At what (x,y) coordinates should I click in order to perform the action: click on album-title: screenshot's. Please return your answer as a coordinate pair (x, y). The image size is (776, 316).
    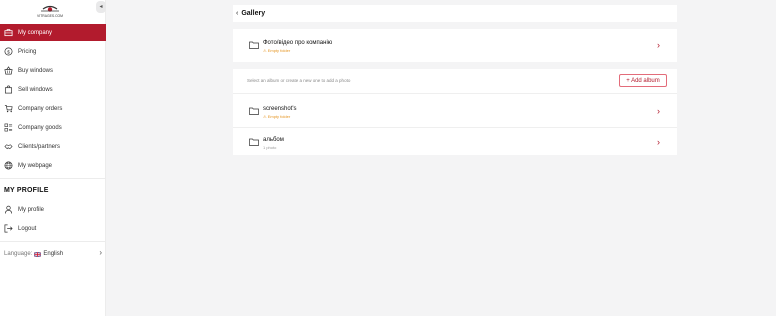
    Looking at the image, I should click on (280, 109).